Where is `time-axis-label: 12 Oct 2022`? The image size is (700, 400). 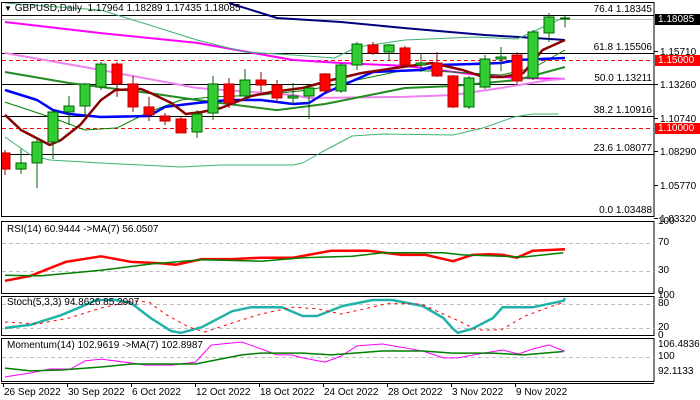 time-axis-label: 12 Oct 2022 is located at coordinates (223, 392).